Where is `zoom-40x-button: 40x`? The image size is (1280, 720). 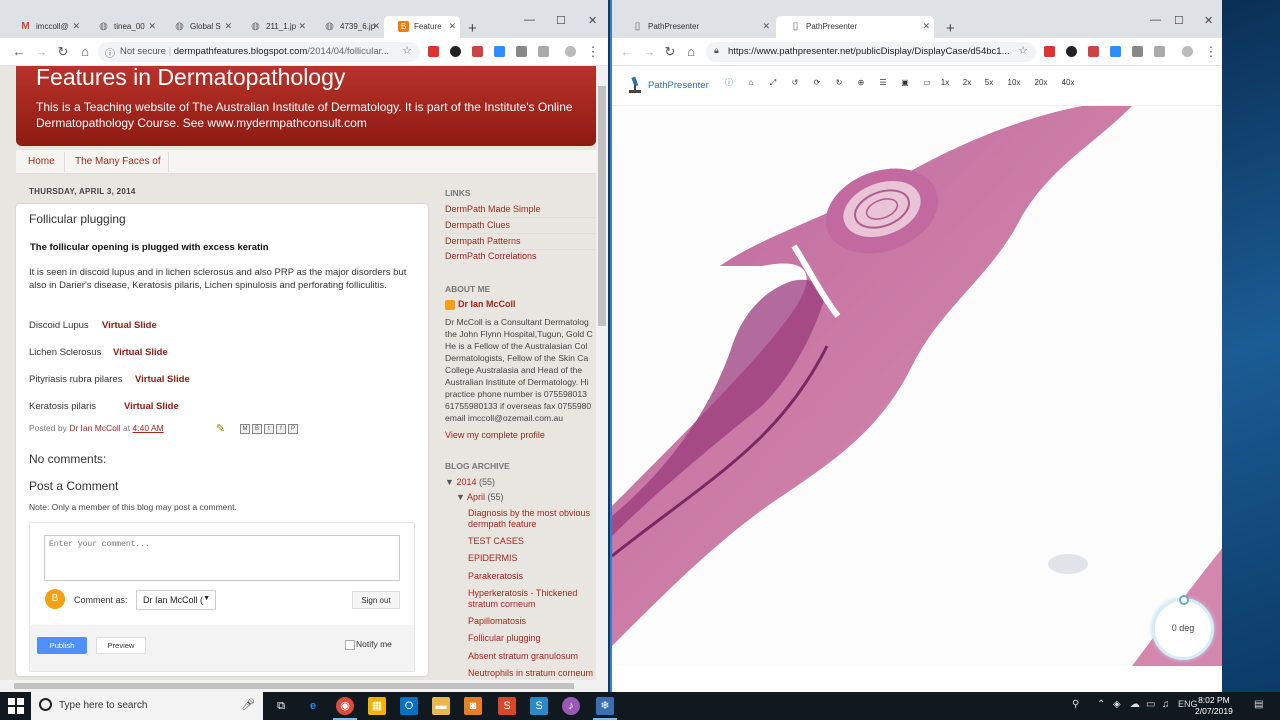 zoom-40x-button: 40x is located at coordinates (1068, 83).